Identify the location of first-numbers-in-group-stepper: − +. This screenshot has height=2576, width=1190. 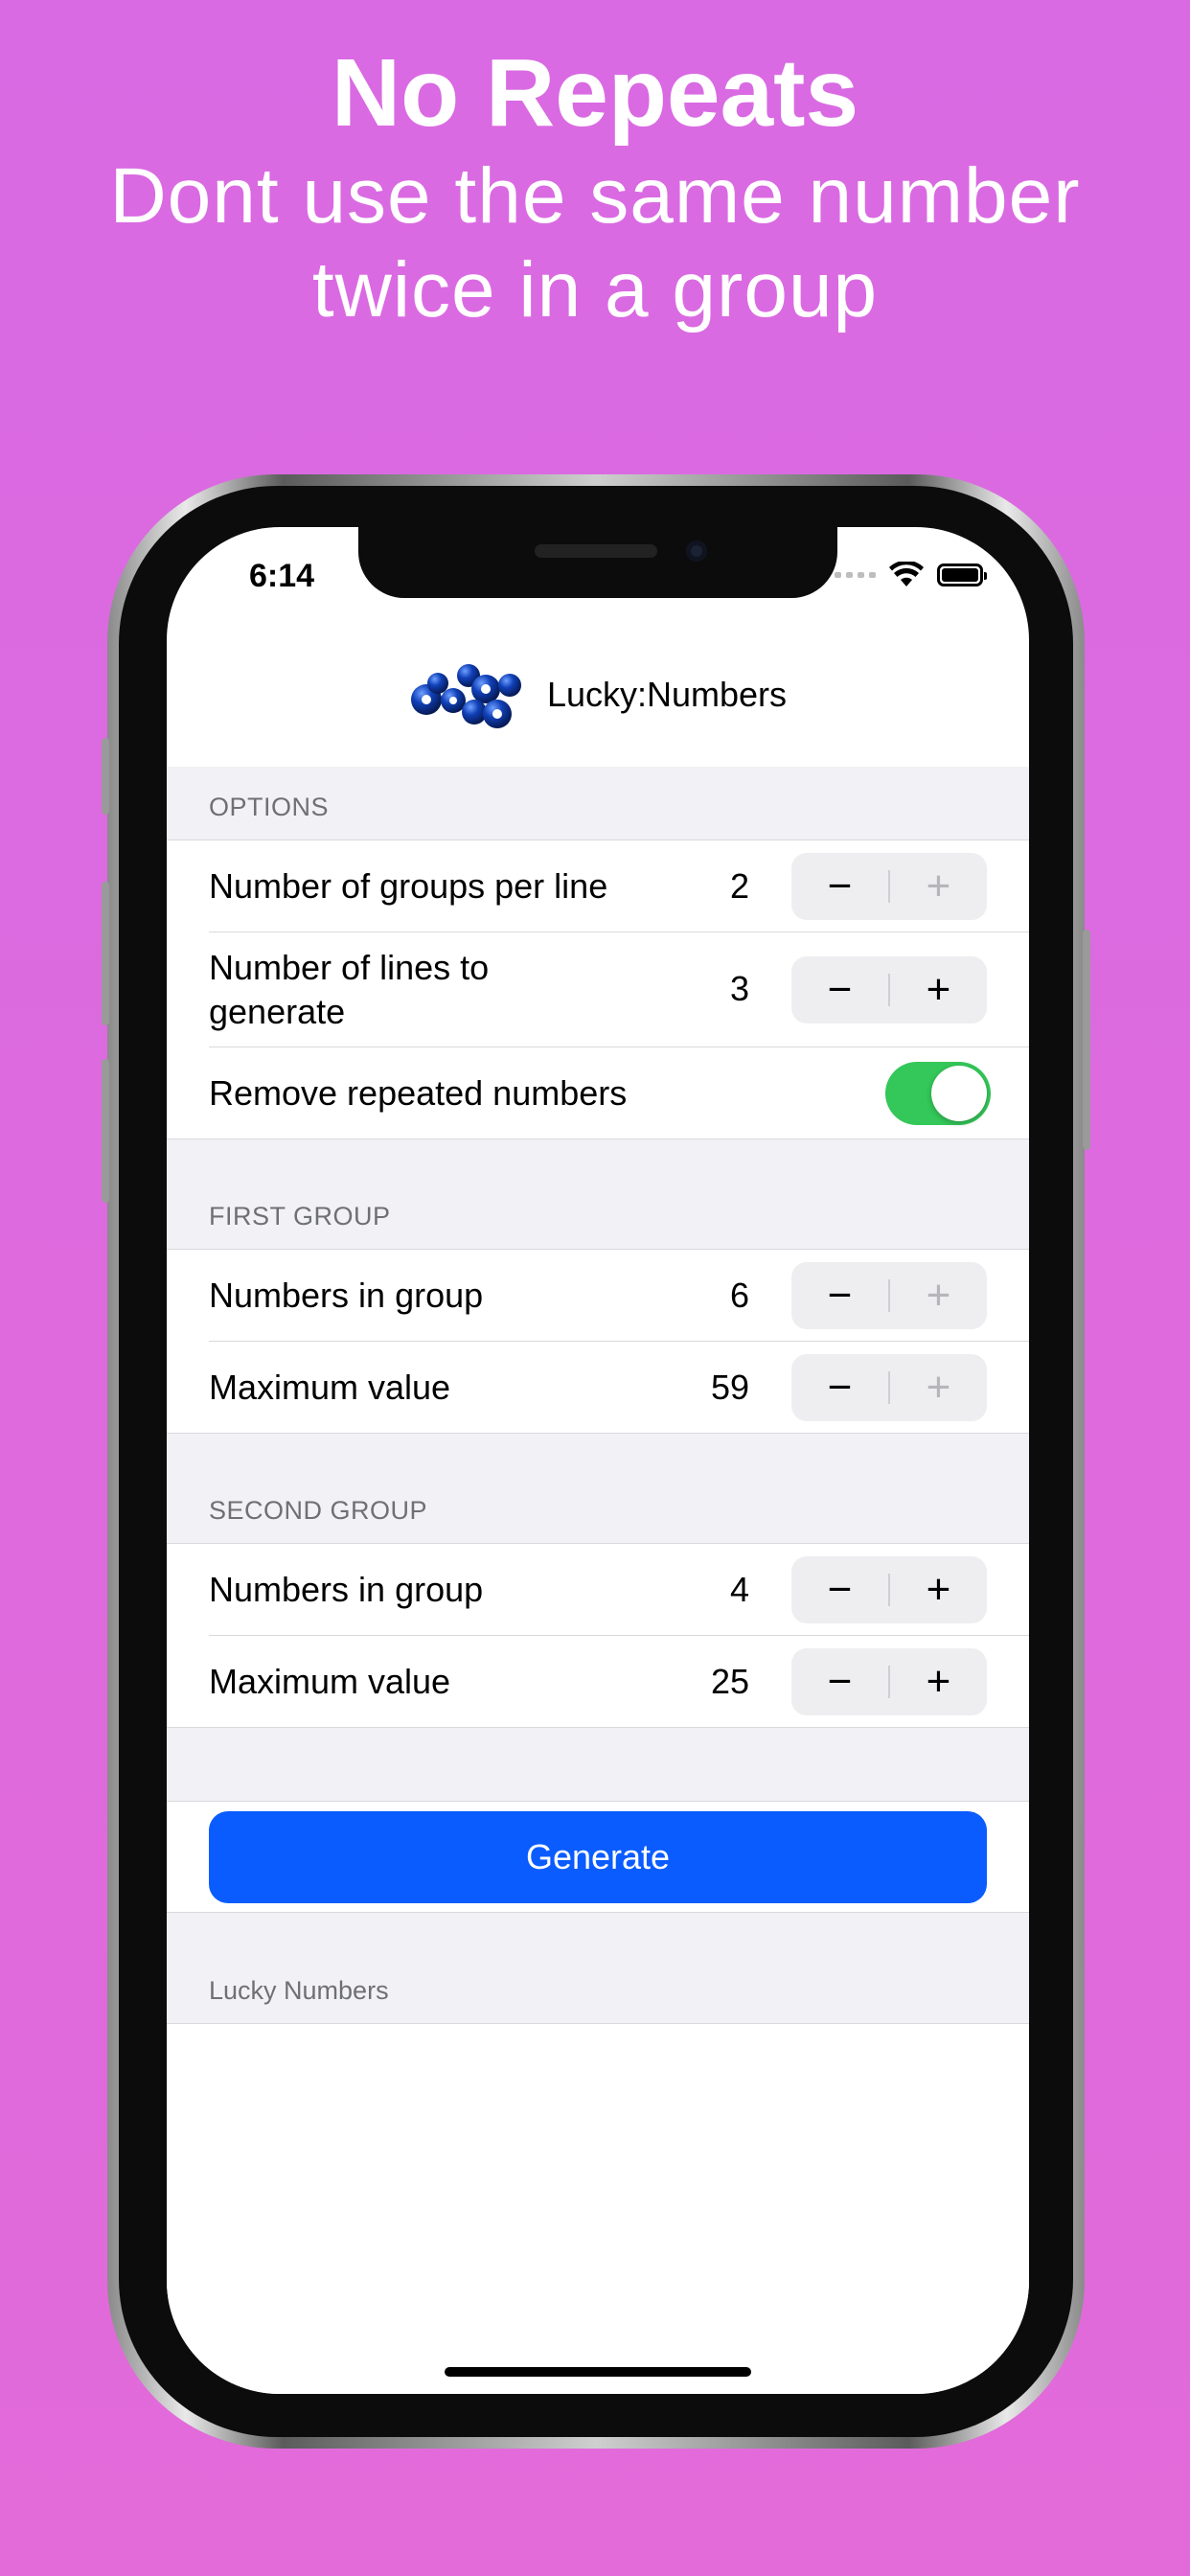
(889, 1295).